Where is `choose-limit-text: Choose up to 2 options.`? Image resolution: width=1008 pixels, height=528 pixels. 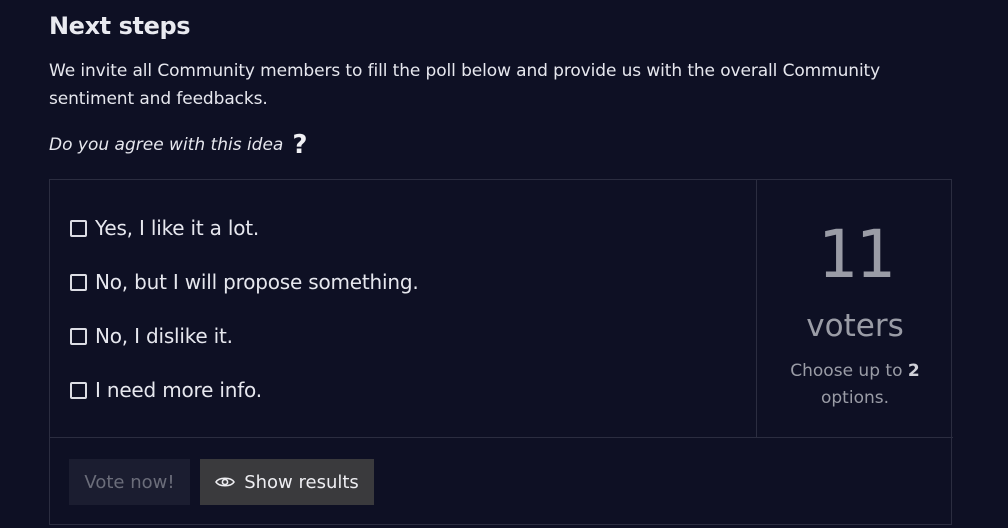 choose-limit-text: Choose up to 2 options. is located at coordinates (855, 385).